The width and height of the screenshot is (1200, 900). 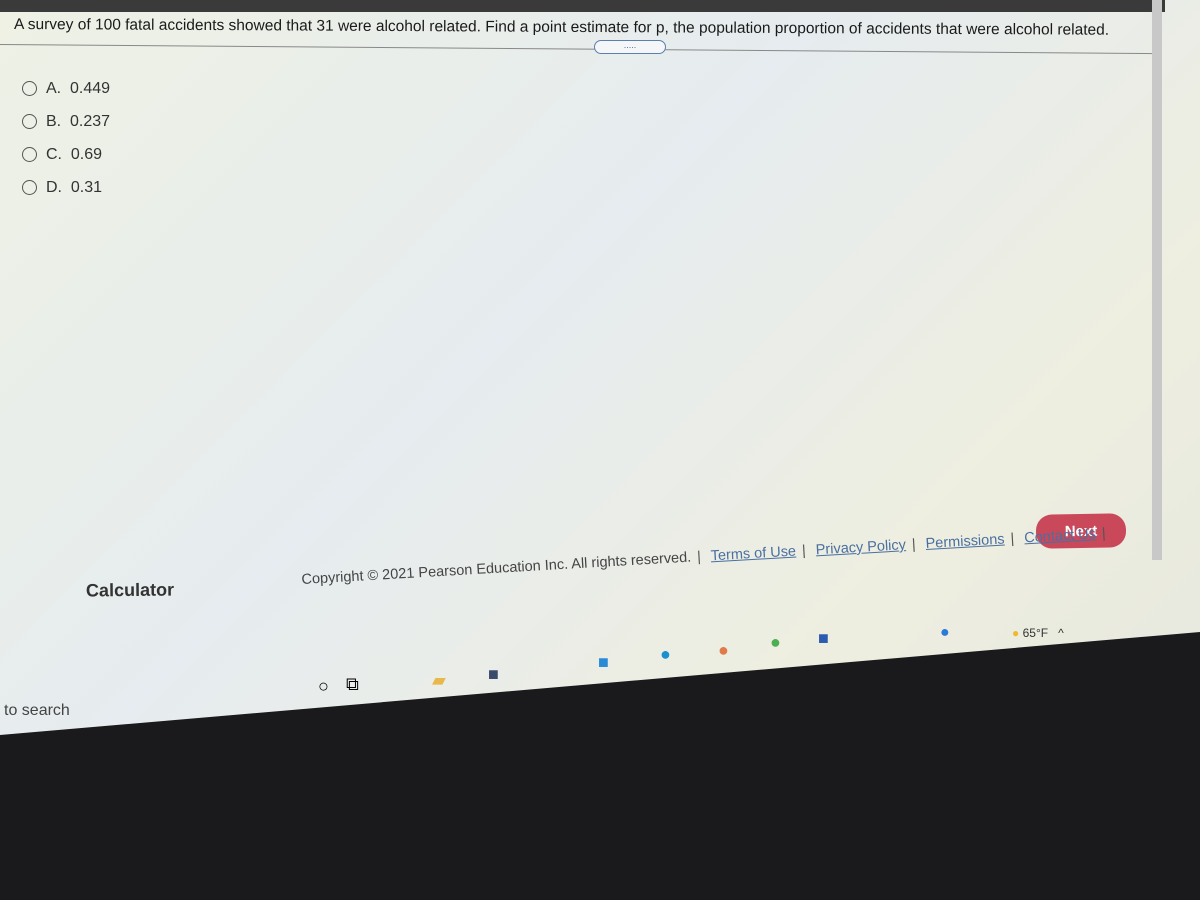 What do you see at coordinates (54, 187) in the screenshot?
I see `option-letter: D.` at bounding box center [54, 187].